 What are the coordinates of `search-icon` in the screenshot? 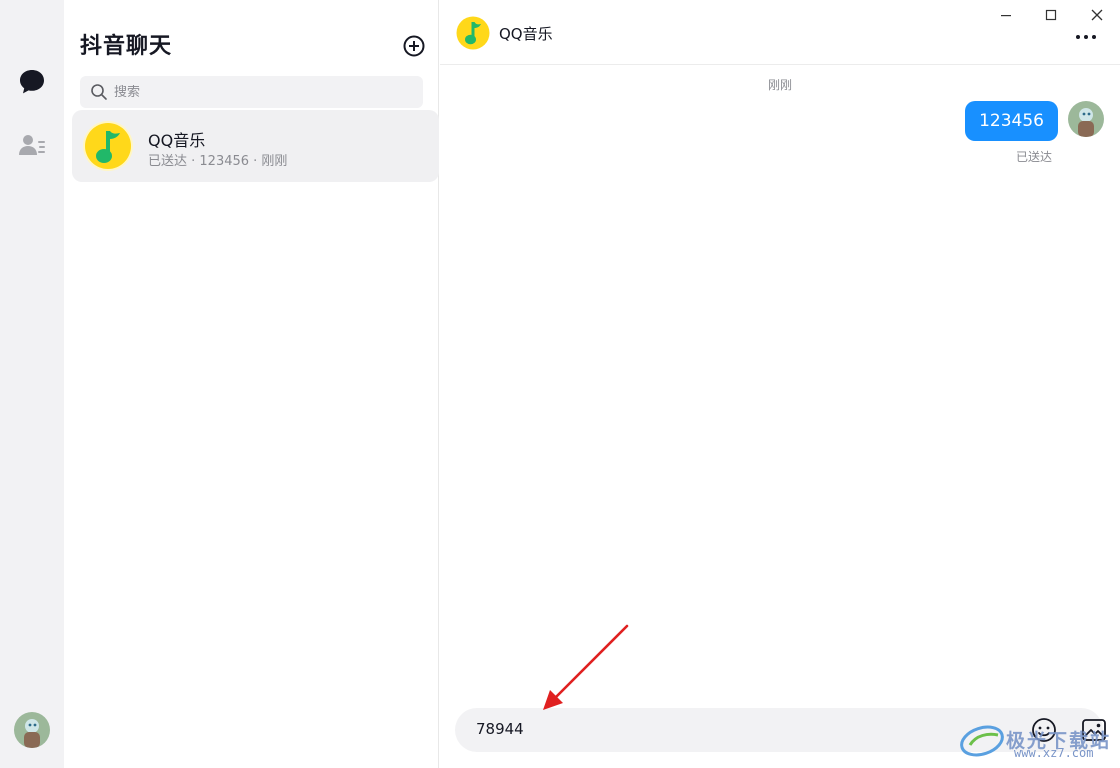 It's located at (99, 92).